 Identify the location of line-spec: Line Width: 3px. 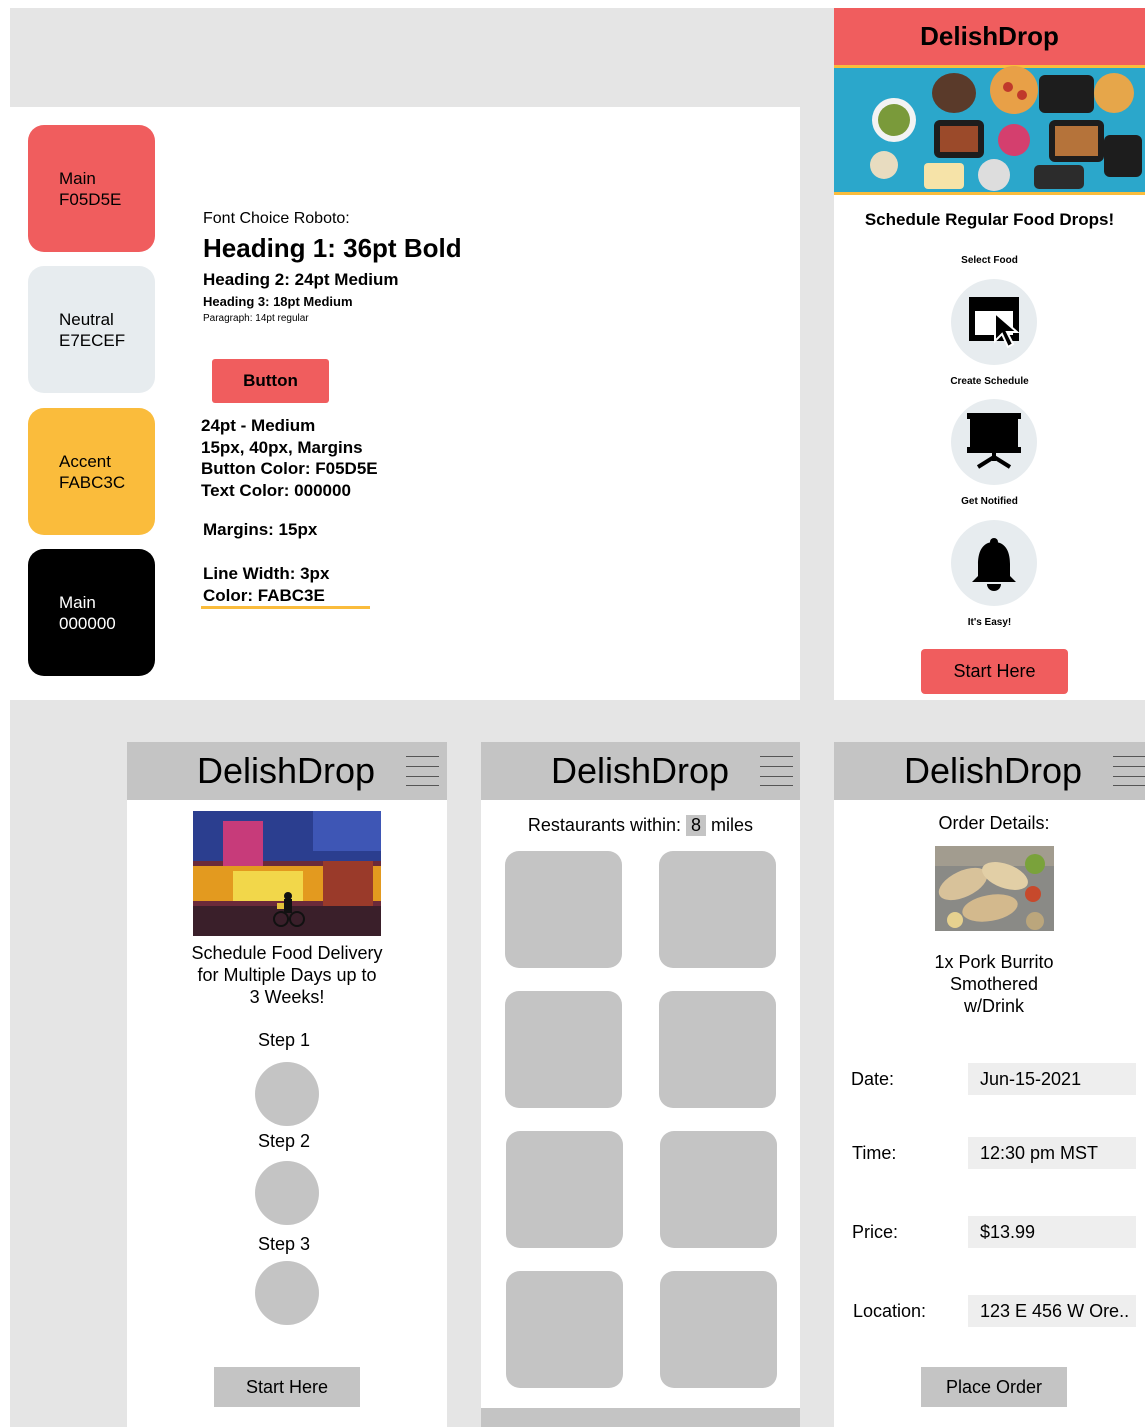
(266, 573).